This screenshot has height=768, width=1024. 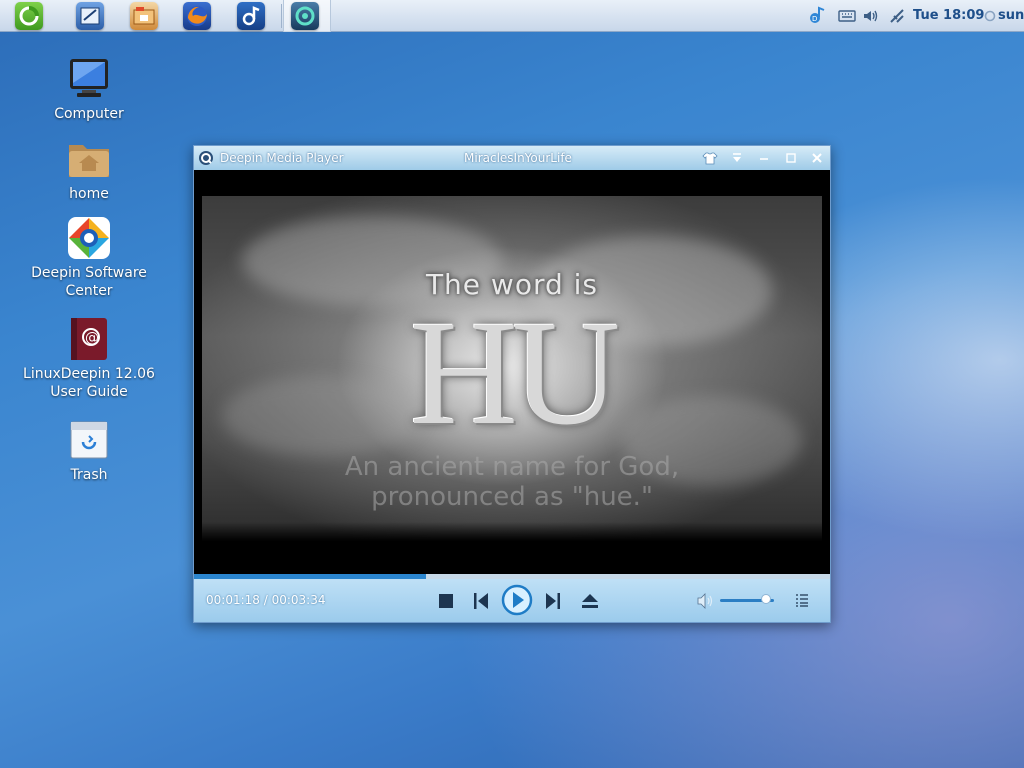 I want to click on menu-dropdown-icon, so click(x=737, y=158).